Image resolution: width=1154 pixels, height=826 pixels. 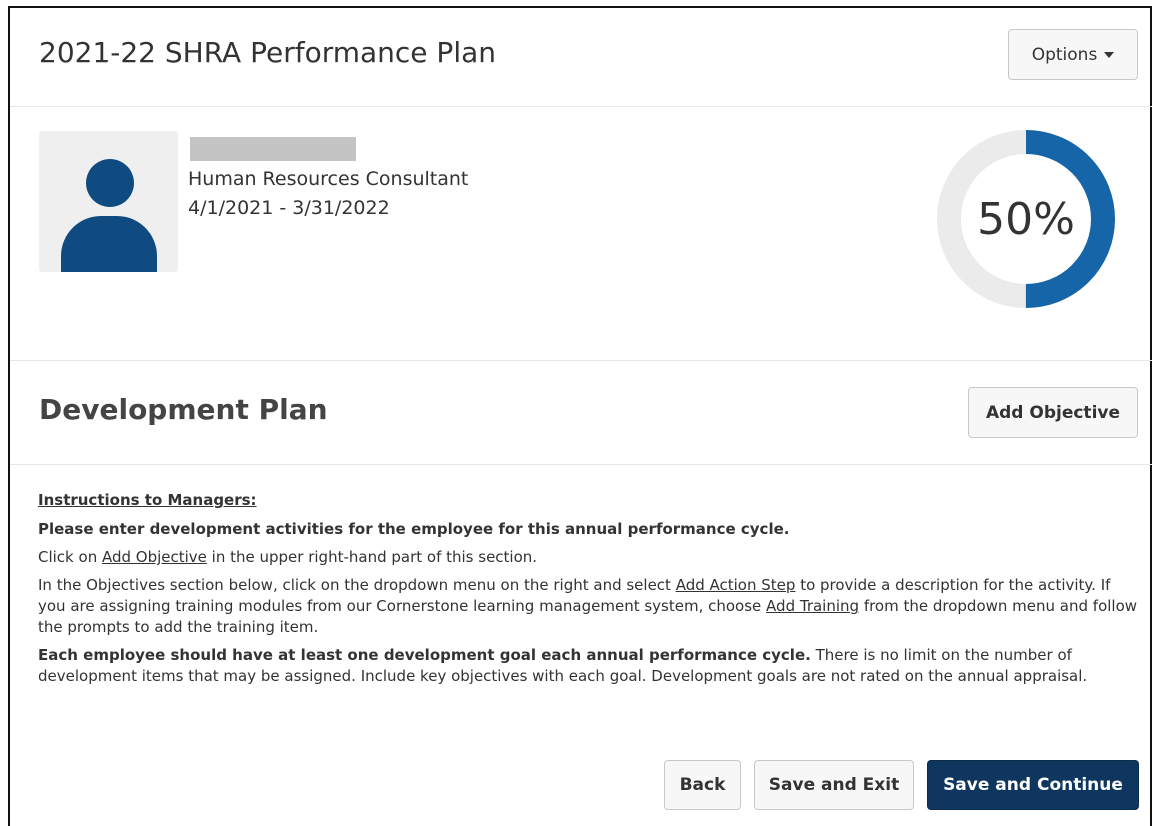 What do you see at coordinates (267, 52) in the screenshot?
I see `page-title: 2021-22 SHRA Performance Plan` at bounding box center [267, 52].